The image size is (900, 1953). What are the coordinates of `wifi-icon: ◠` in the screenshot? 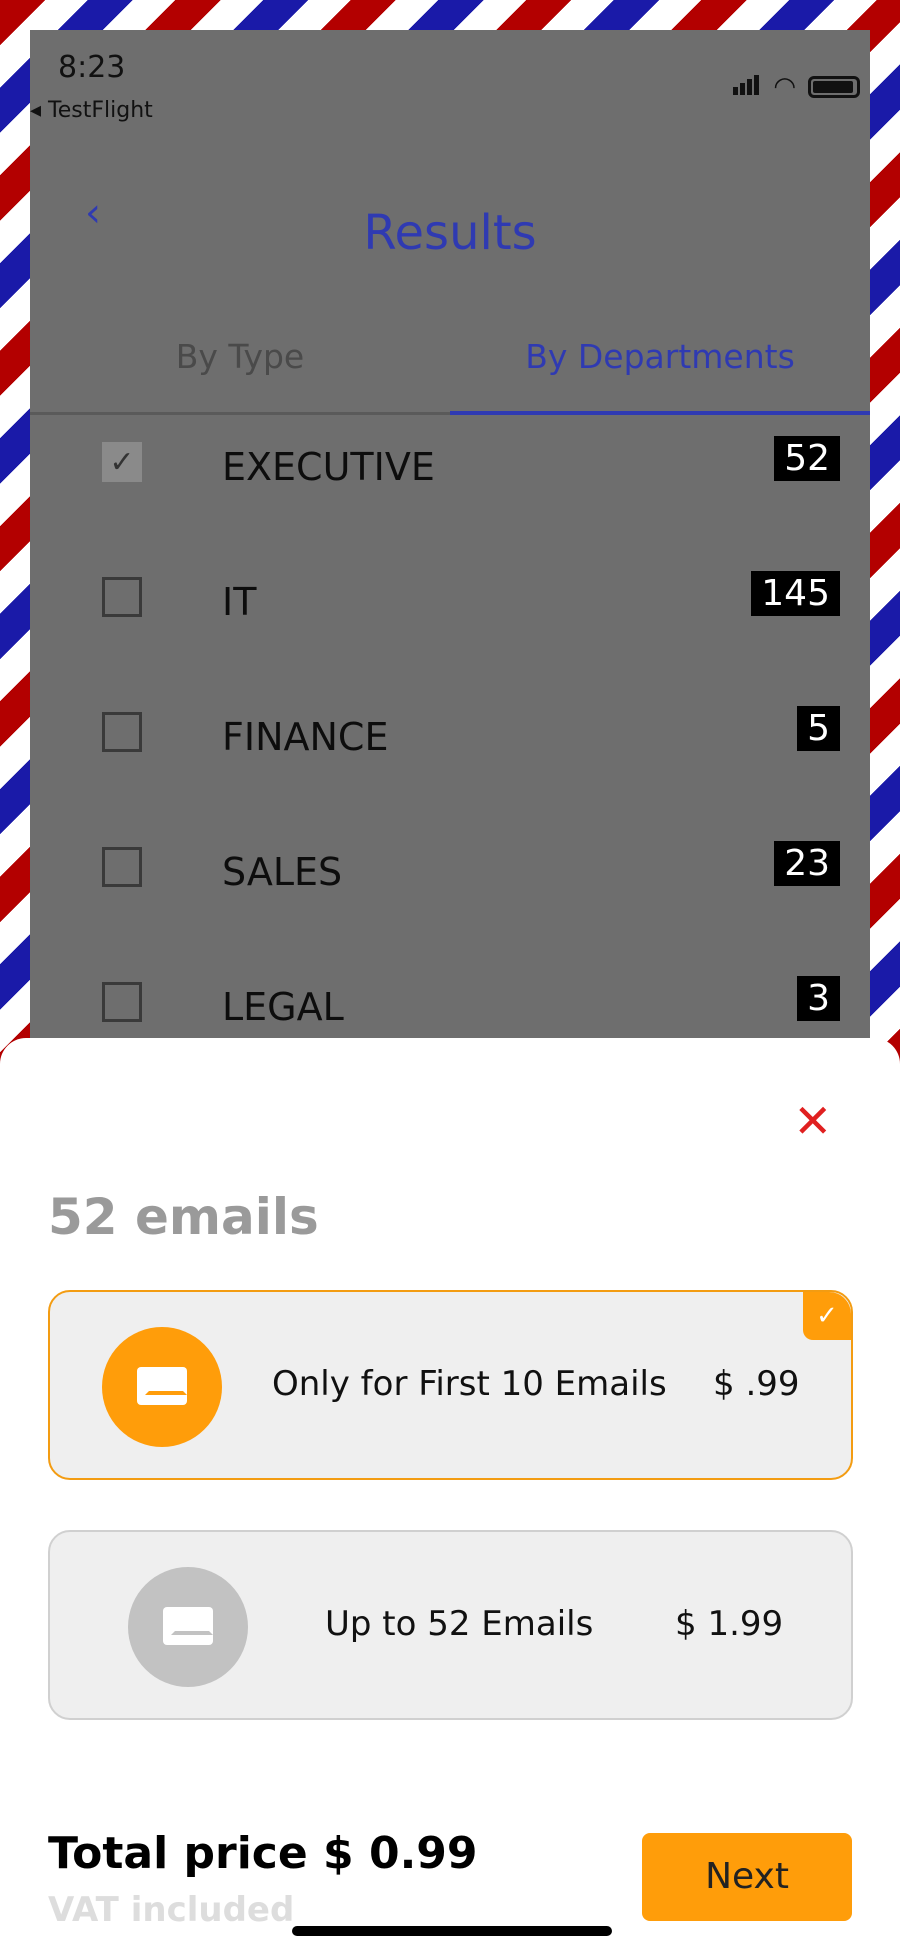 It's located at (784, 87).